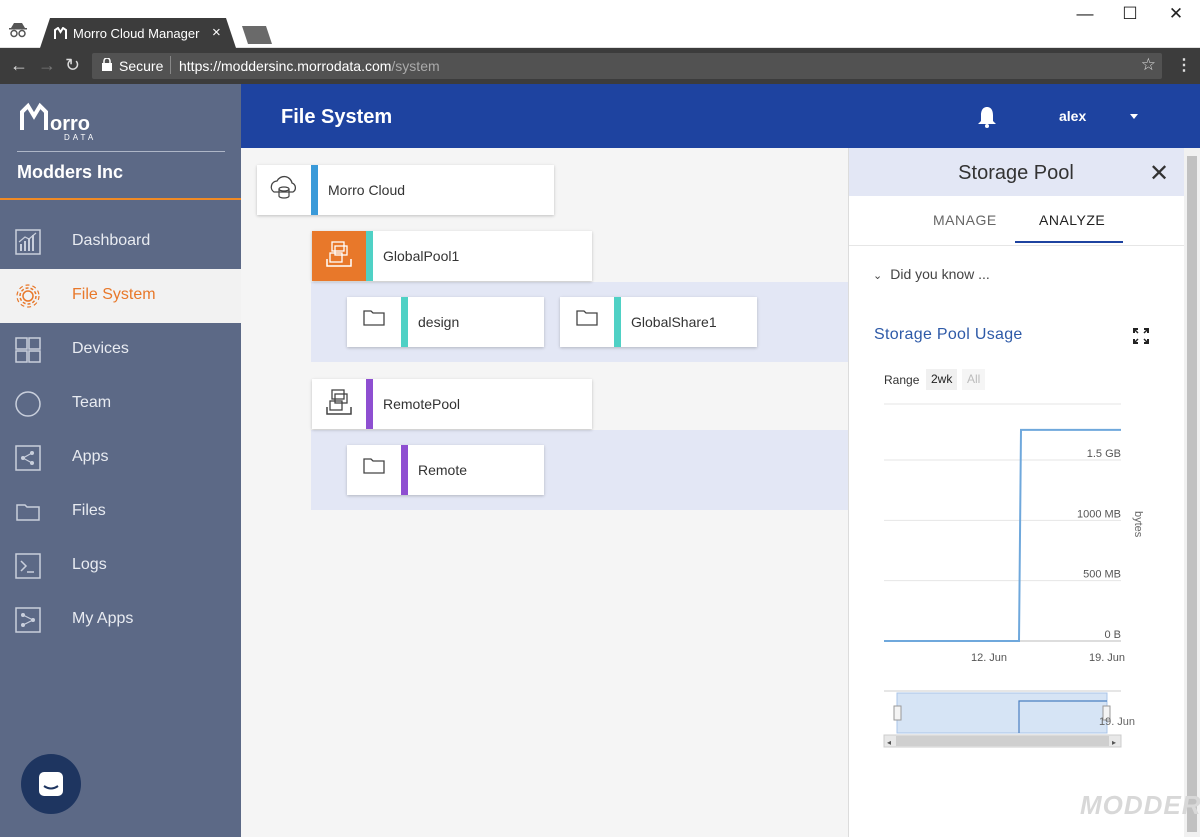 The height and width of the screenshot is (837, 1200). What do you see at coordinates (1099, 544) in the screenshot?
I see `y-axis-ticks: 0 B 500 MB 1000 MB 1.5 GB` at bounding box center [1099, 544].